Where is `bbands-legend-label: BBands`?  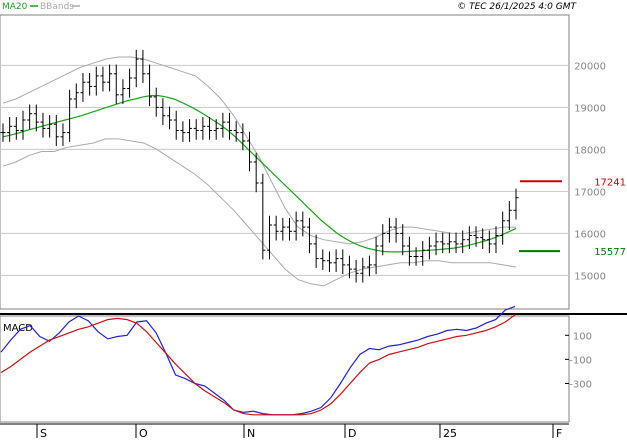 bbands-legend-label: BBands is located at coordinates (57, 7).